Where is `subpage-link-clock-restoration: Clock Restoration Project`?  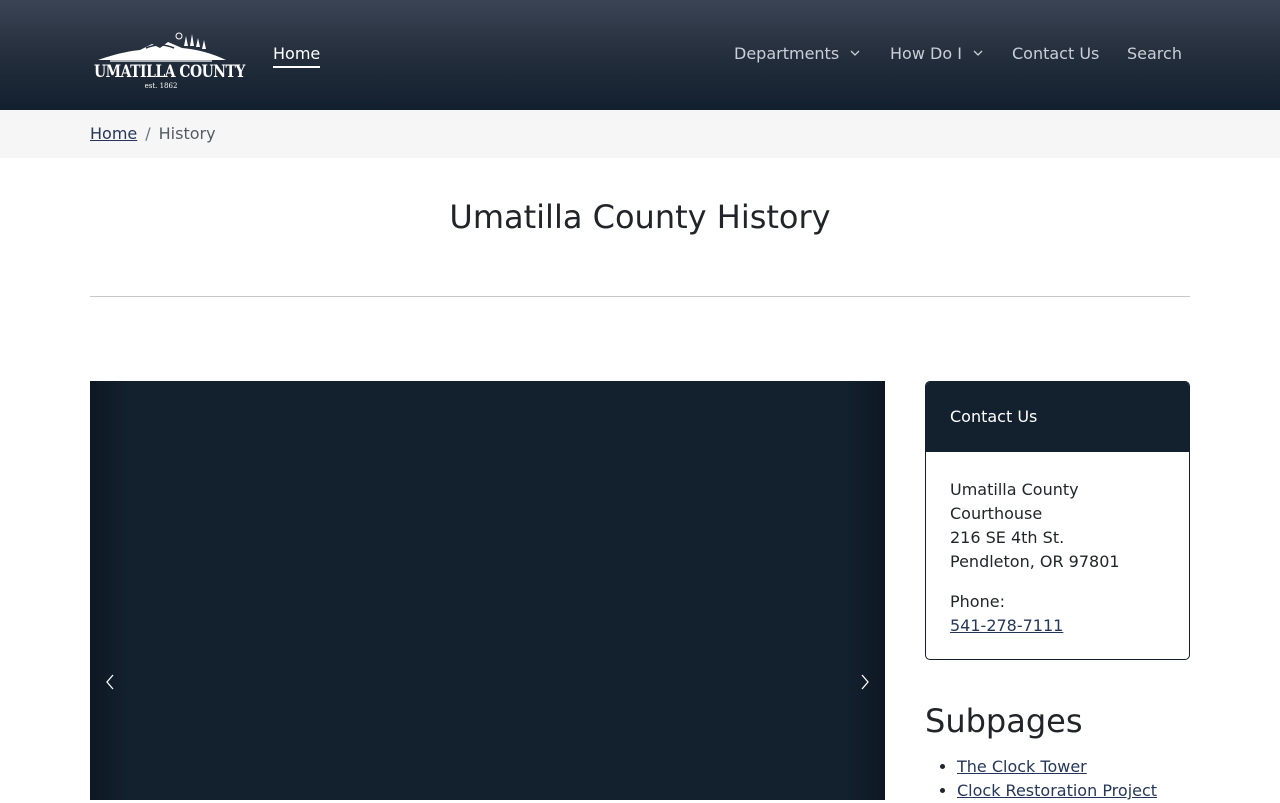
subpage-link-clock-restoration: Clock Restoration Project is located at coordinates (1057, 790).